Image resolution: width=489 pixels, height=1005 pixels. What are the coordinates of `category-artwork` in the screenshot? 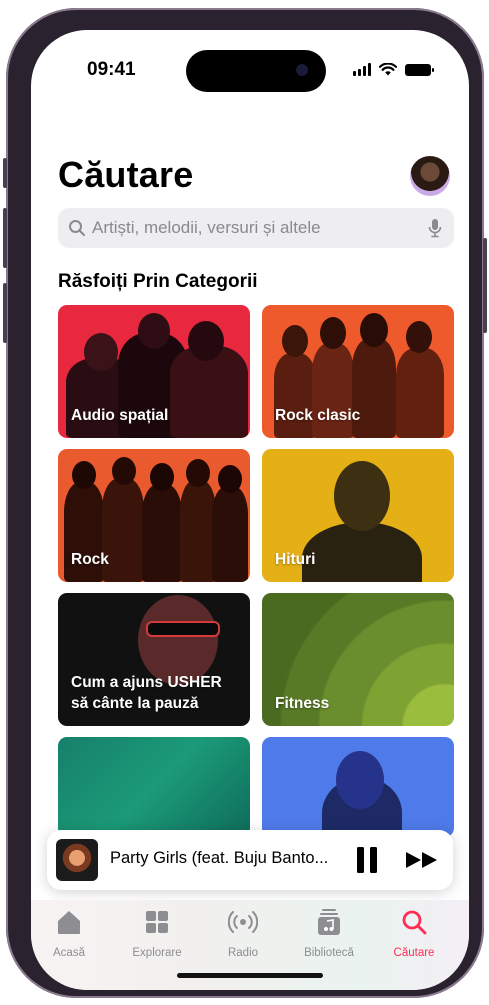 It's located at (358, 787).